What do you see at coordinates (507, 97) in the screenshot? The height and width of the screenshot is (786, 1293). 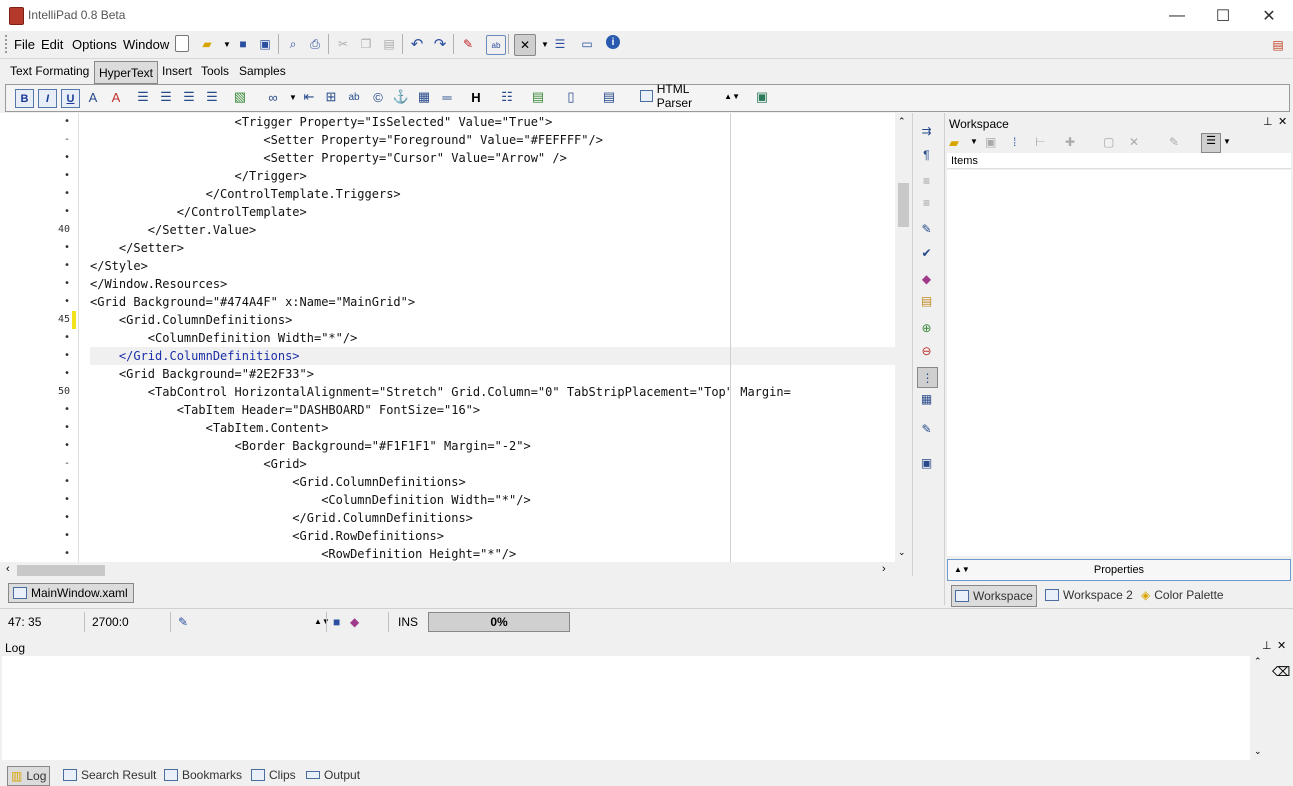 I see `list-icon: ☷` at bounding box center [507, 97].